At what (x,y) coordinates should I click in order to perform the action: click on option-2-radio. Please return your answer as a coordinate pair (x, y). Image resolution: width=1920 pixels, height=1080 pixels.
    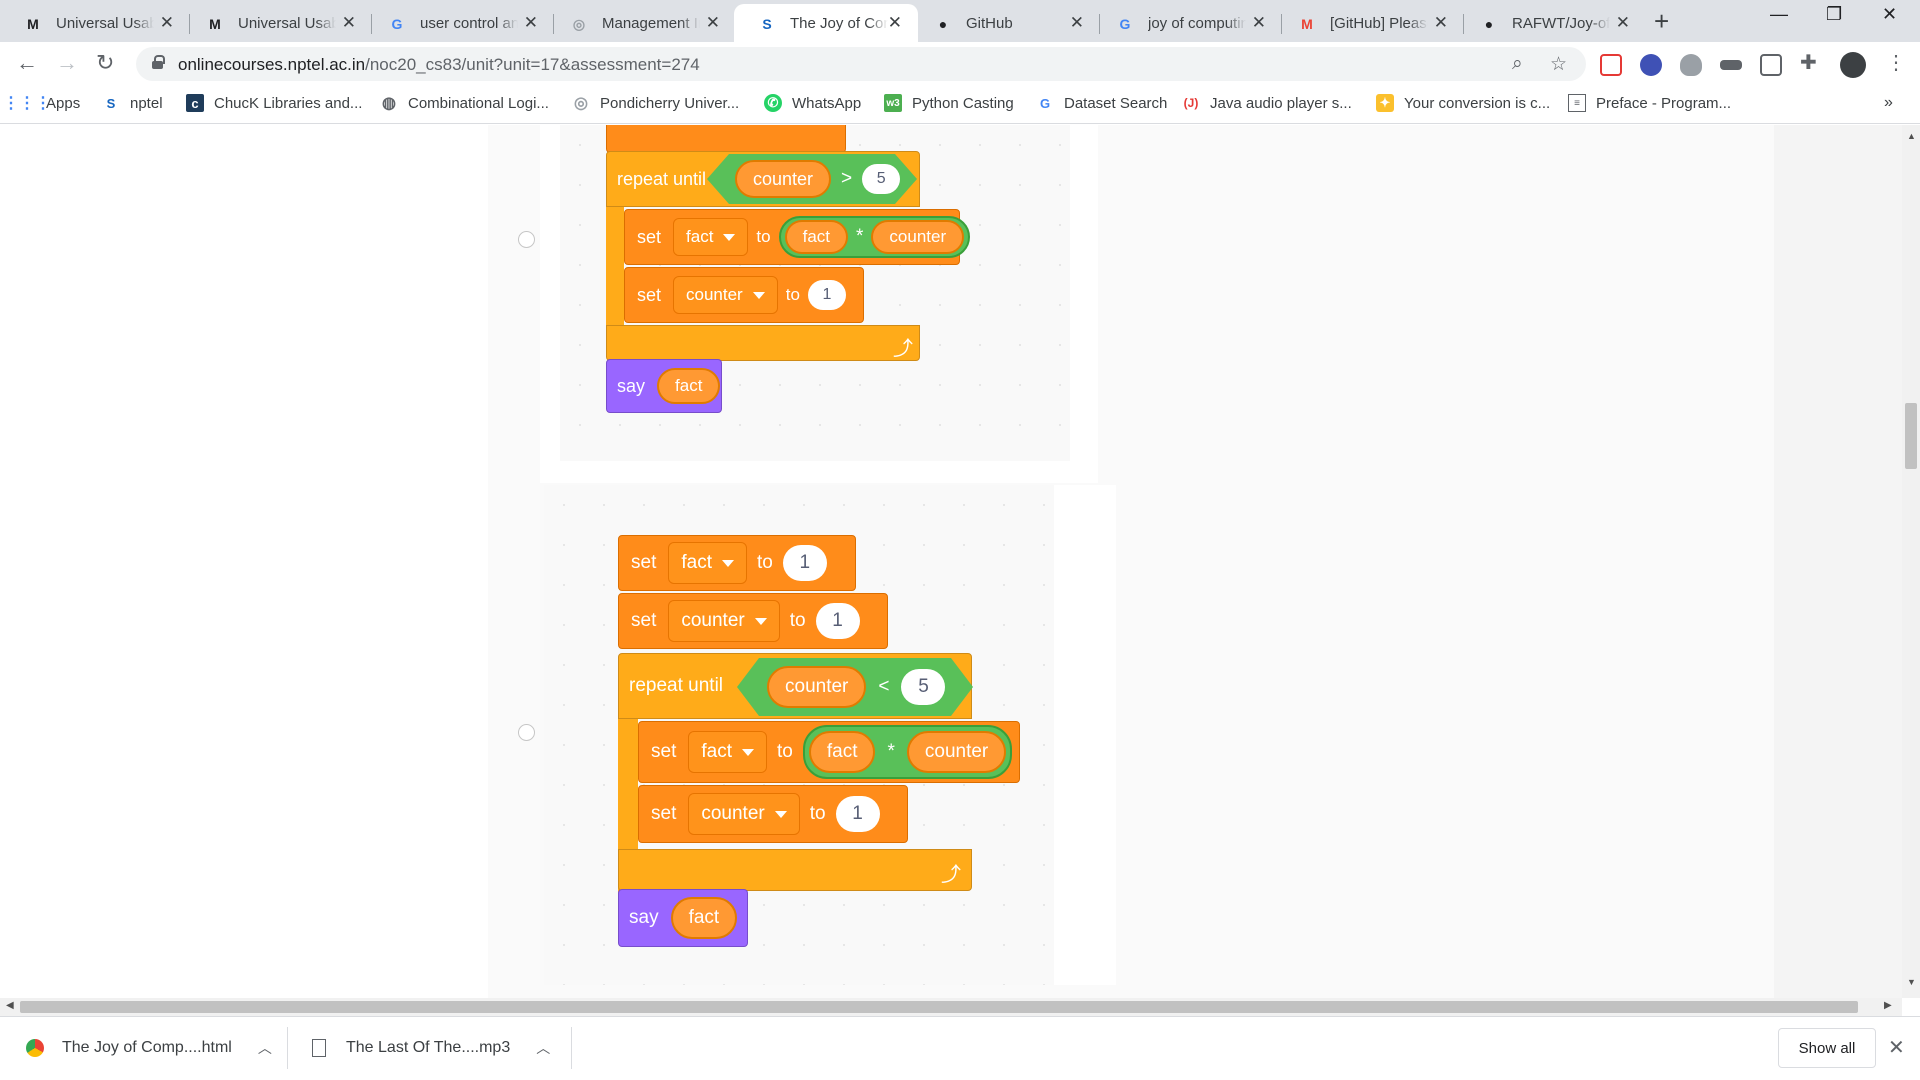
    Looking at the image, I should click on (526, 732).